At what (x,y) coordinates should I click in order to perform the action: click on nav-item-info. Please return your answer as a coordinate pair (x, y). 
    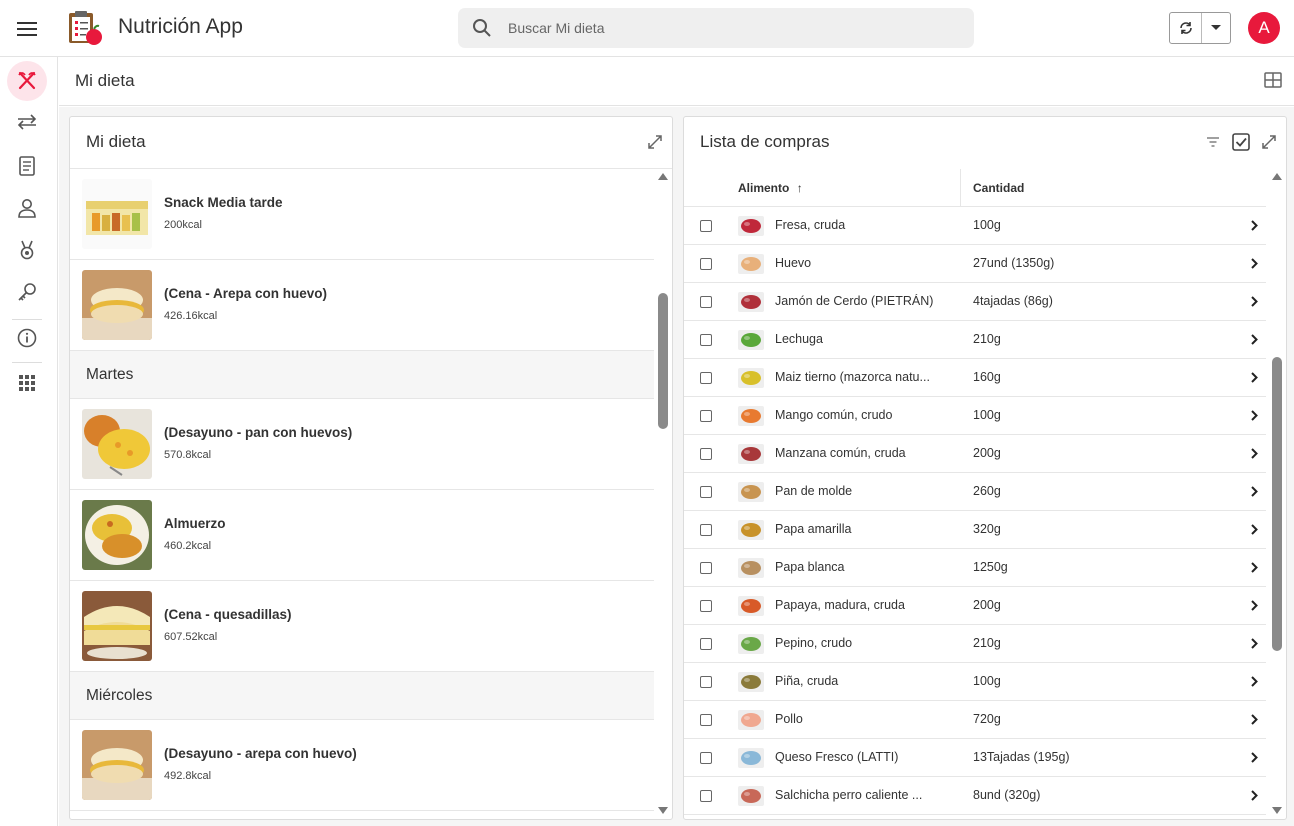
    Looking at the image, I should click on (27, 338).